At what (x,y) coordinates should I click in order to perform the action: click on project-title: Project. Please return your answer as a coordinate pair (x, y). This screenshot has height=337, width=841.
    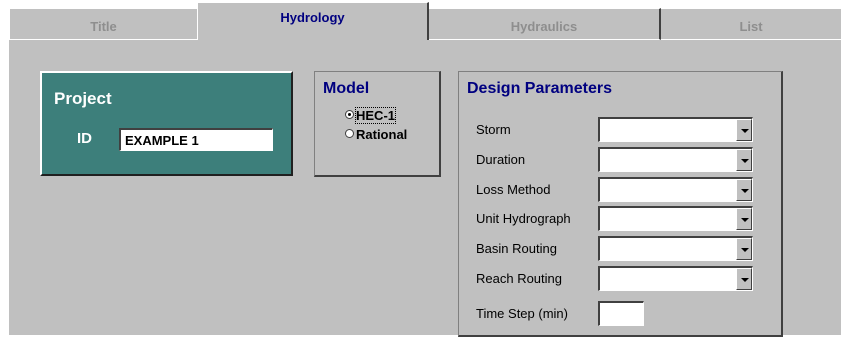
    Looking at the image, I should click on (83, 98).